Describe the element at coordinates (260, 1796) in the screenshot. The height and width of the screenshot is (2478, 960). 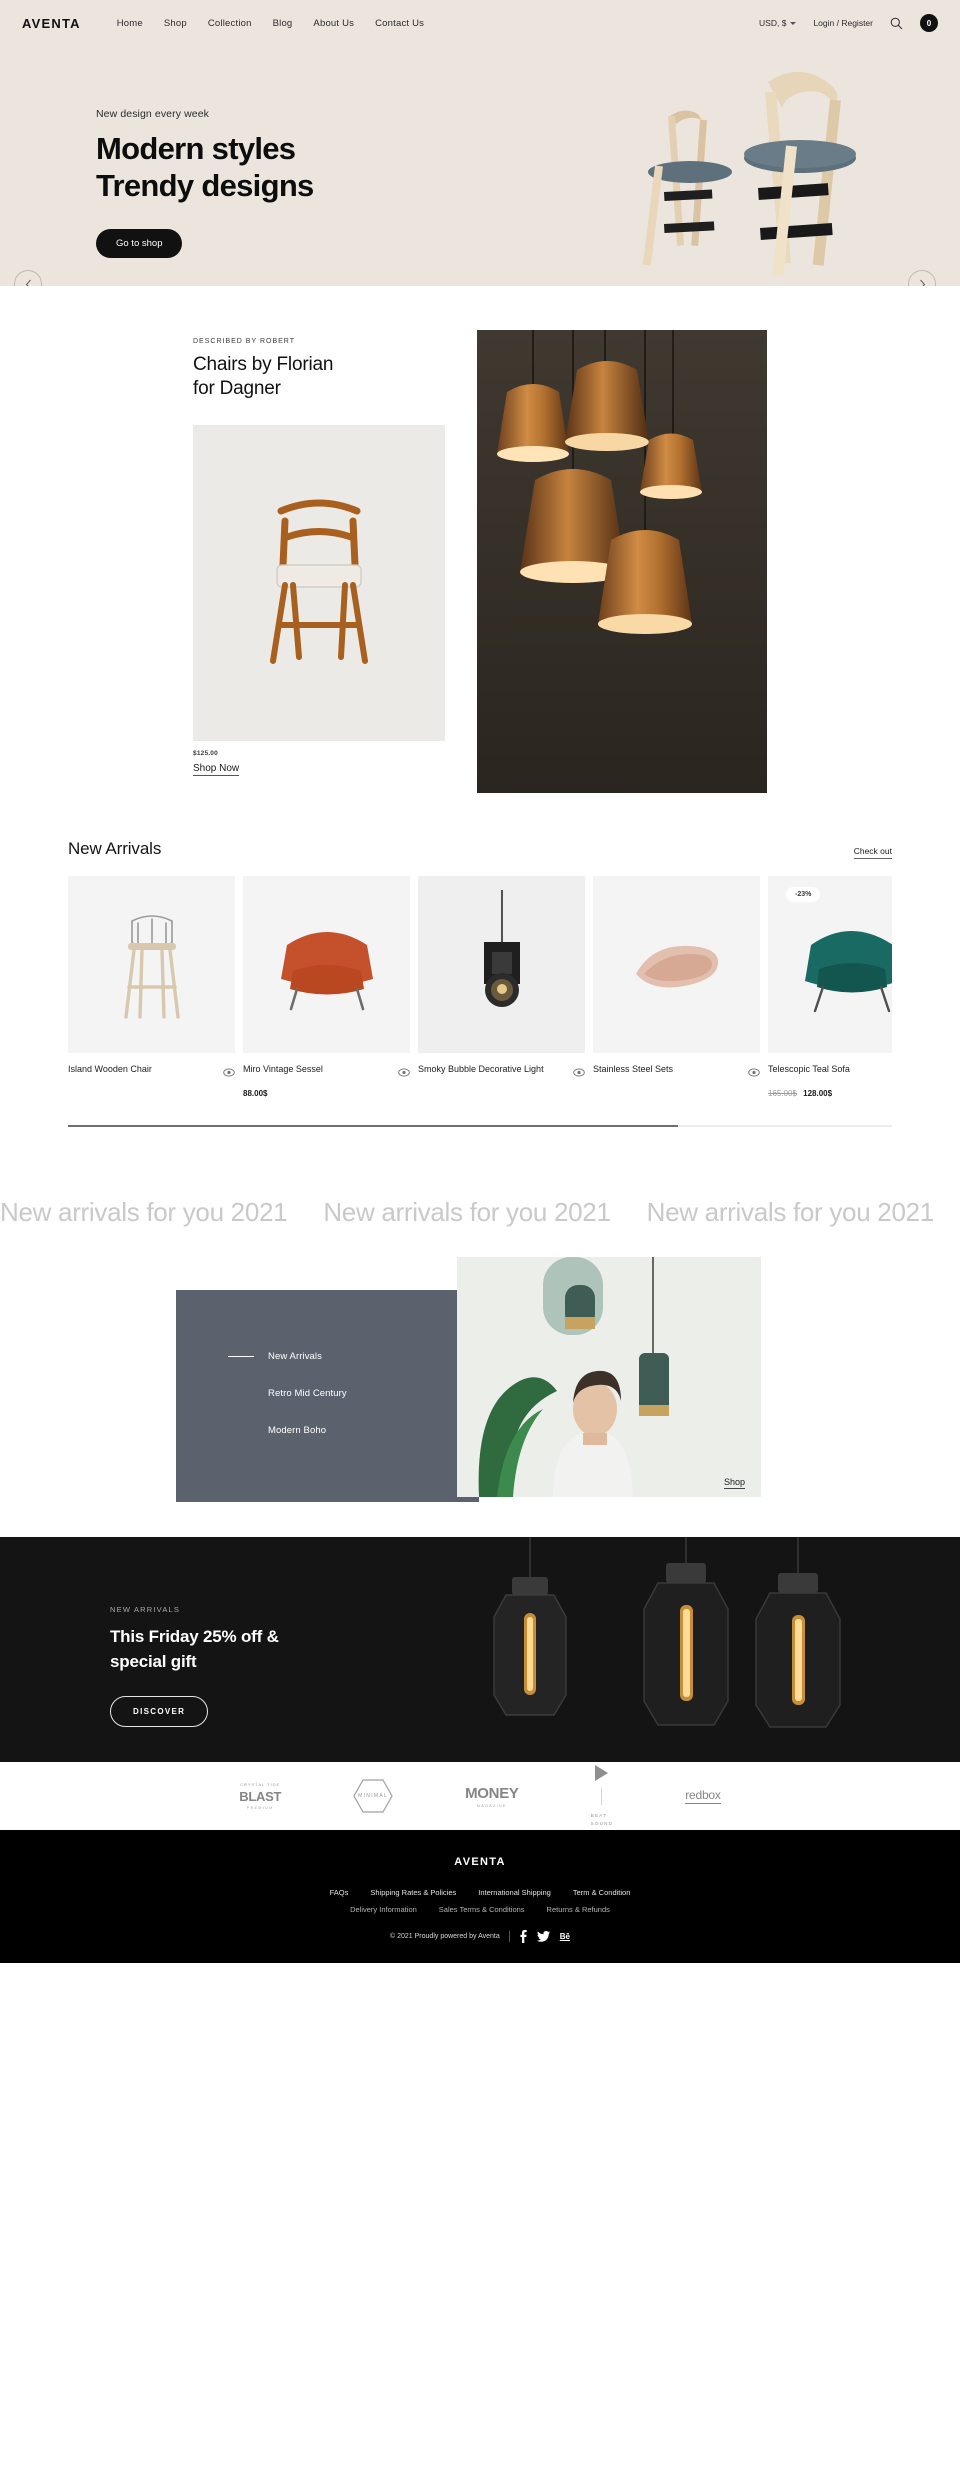
I see `brand-logo-blast: CRYSTAL TIDE BLAST PREMIUM` at that location.